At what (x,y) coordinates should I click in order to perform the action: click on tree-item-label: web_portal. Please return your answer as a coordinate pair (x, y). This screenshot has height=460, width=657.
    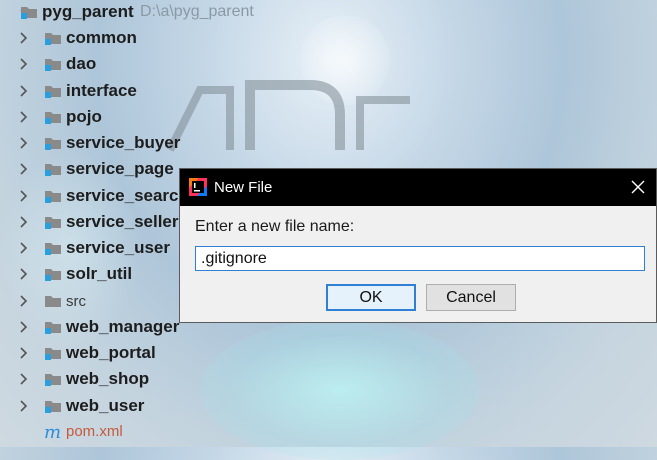
    Looking at the image, I should click on (111, 352).